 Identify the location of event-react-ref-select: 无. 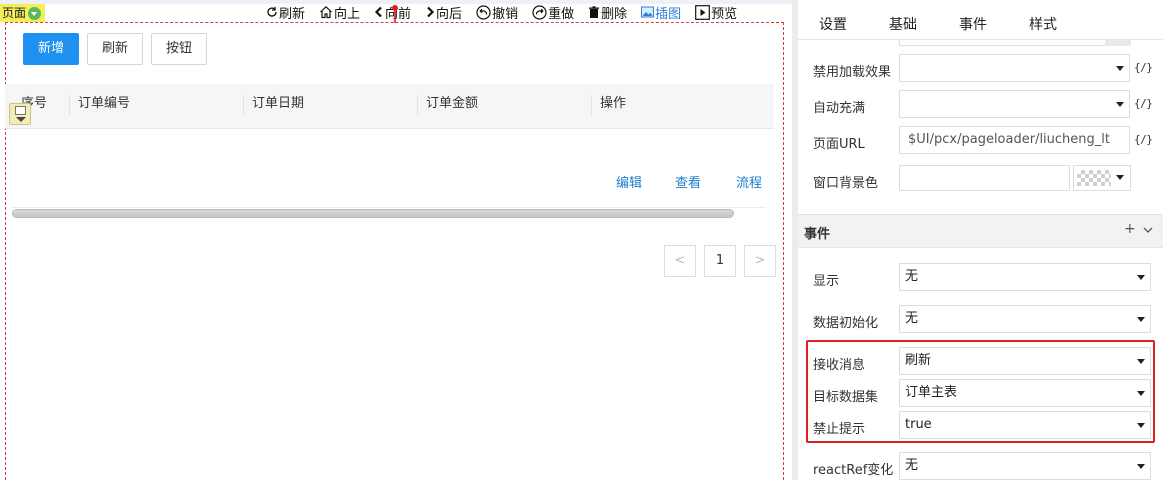
(1025, 466).